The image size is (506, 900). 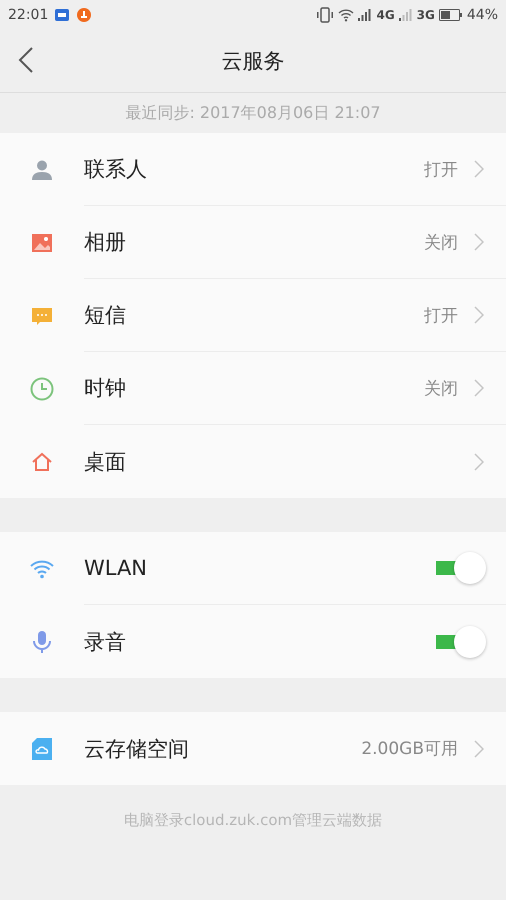 I want to click on last-sync-text: 最近同步: 2017年08月06日 21:07, so click(x=253, y=113).